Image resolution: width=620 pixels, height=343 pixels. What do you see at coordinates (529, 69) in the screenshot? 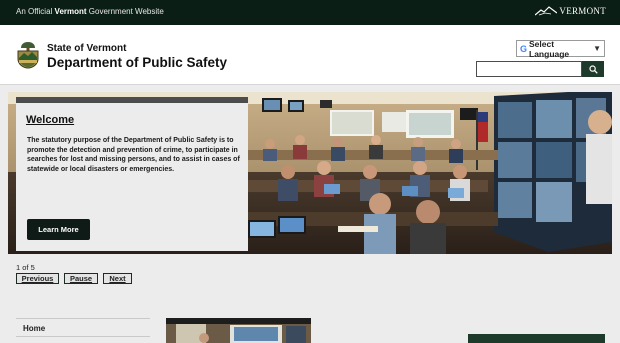
I see `search-input` at bounding box center [529, 69].